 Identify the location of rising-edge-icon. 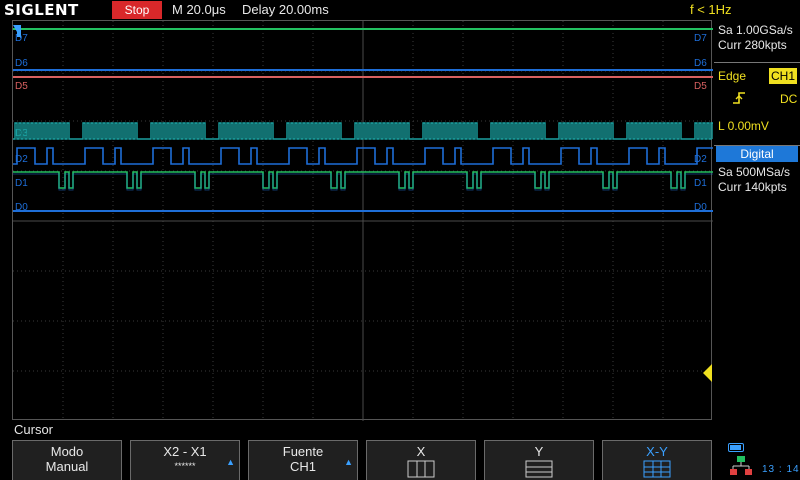
(739, 99).